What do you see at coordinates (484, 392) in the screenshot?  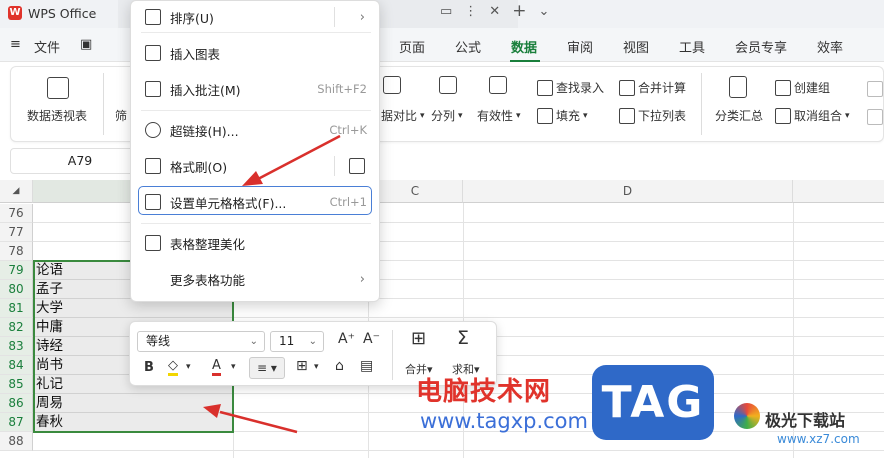 I see `watermark-title: 电脑技术网` at bounding box center [484, 392].